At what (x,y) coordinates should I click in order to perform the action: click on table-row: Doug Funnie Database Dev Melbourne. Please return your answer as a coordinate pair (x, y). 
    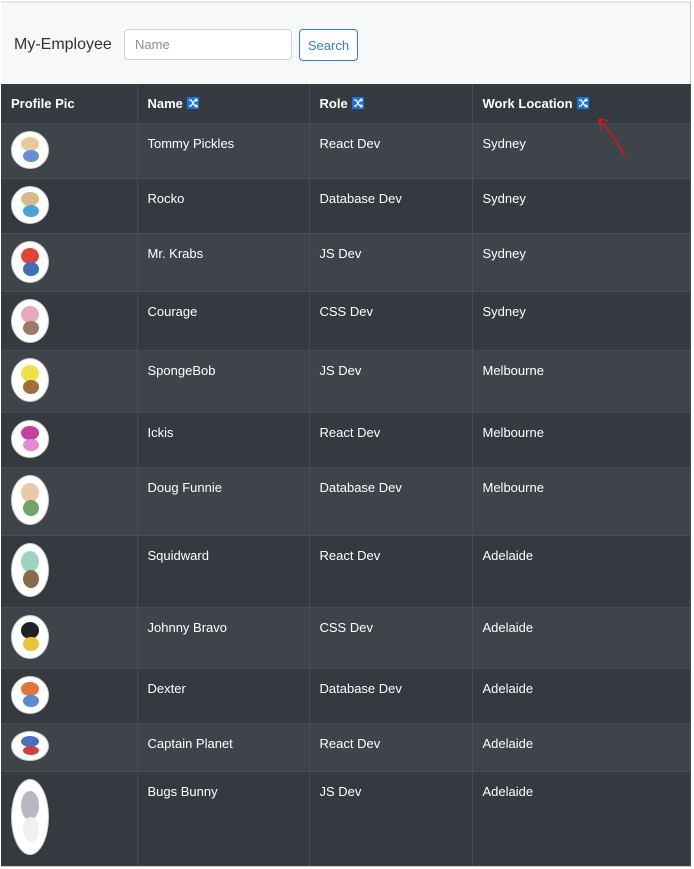
    Looking at the image, I should click on (346, 500).